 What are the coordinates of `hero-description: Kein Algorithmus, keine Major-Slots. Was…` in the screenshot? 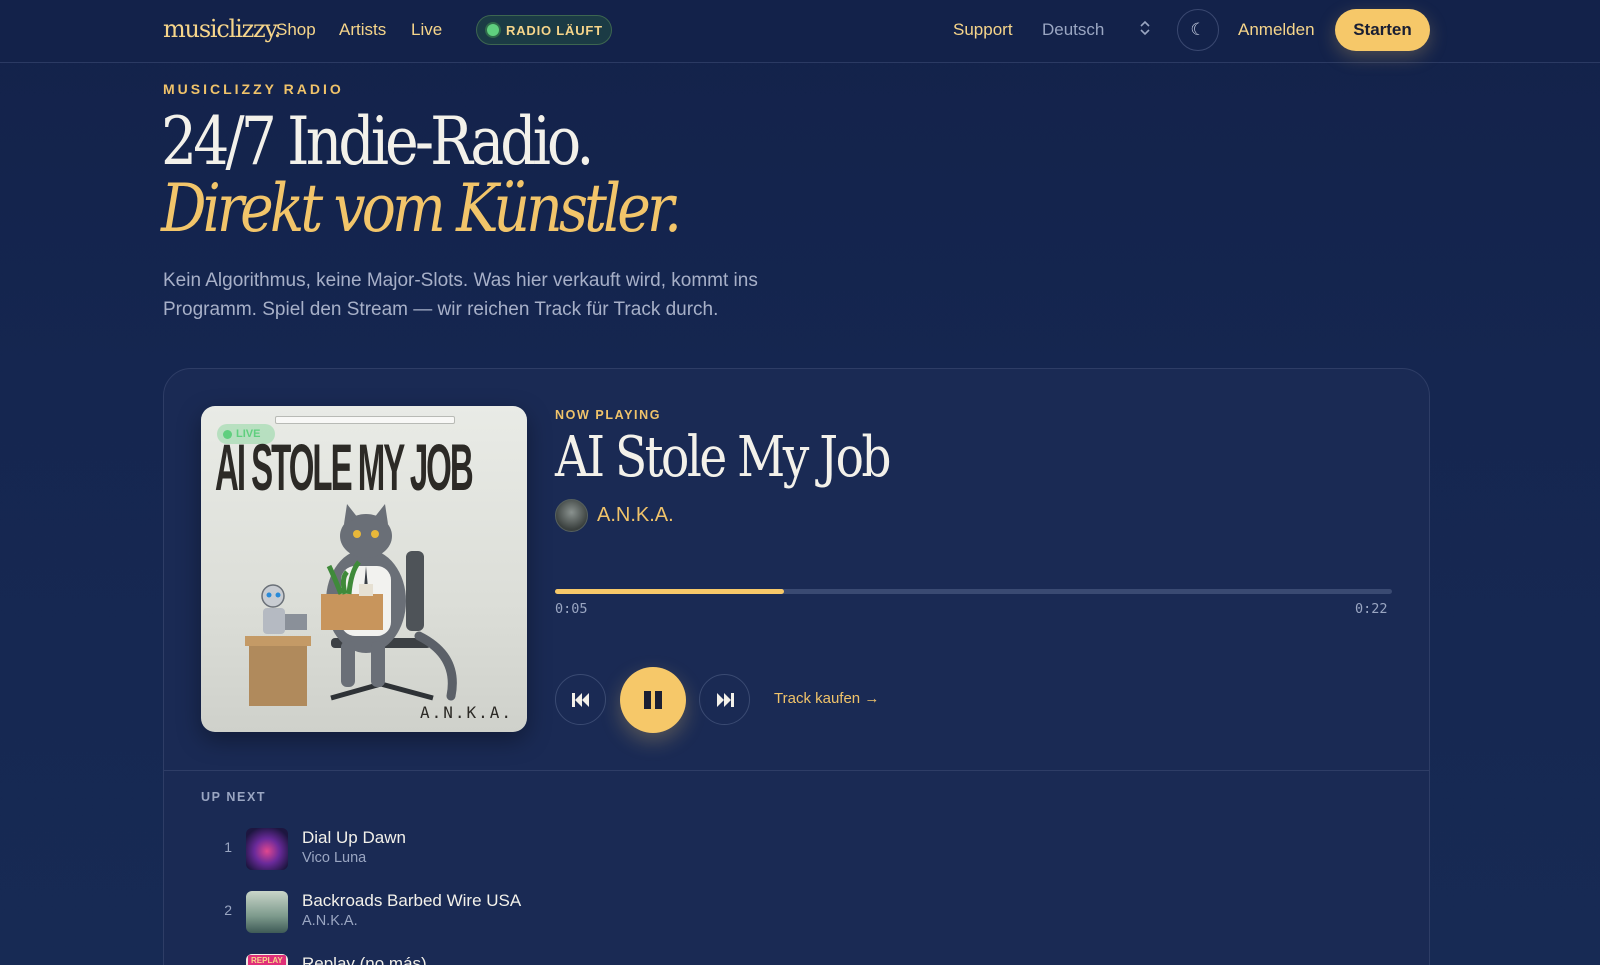 It's located at (460, 295).